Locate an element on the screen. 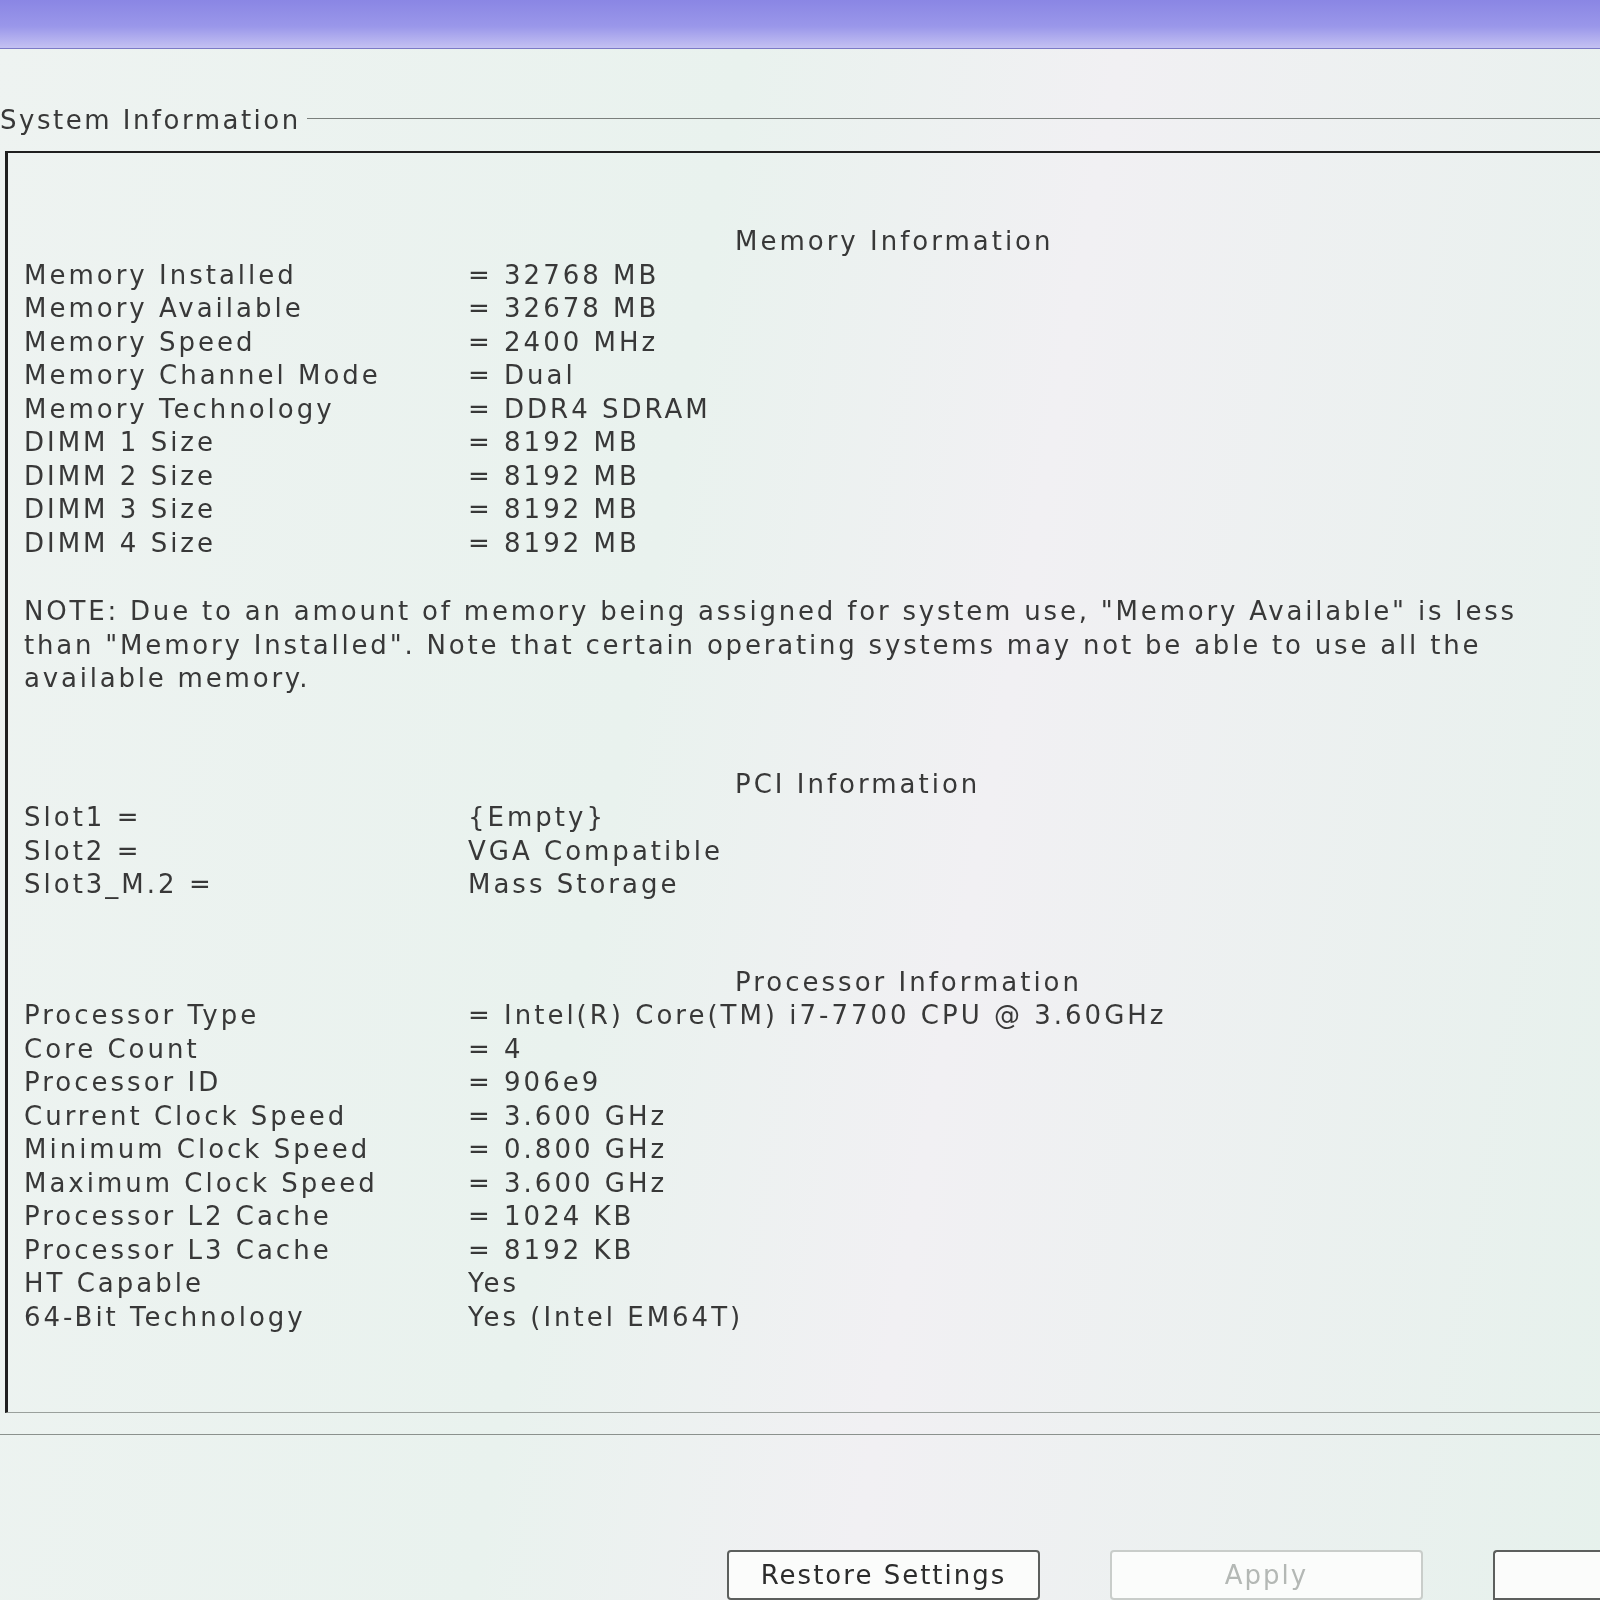 The width and height of the screenshot is (1600, 1600). info-value: = 8192 KB is located at coordinates (551, 1250).